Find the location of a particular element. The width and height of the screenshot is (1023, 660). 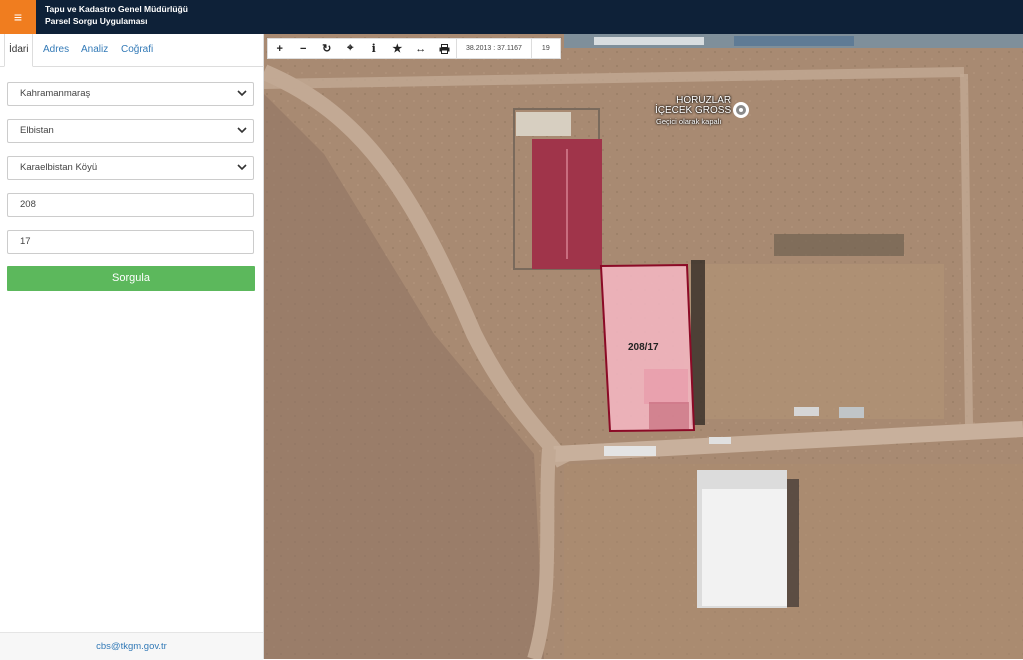

zoom-out-button: − is located at coordinates (304, 48).